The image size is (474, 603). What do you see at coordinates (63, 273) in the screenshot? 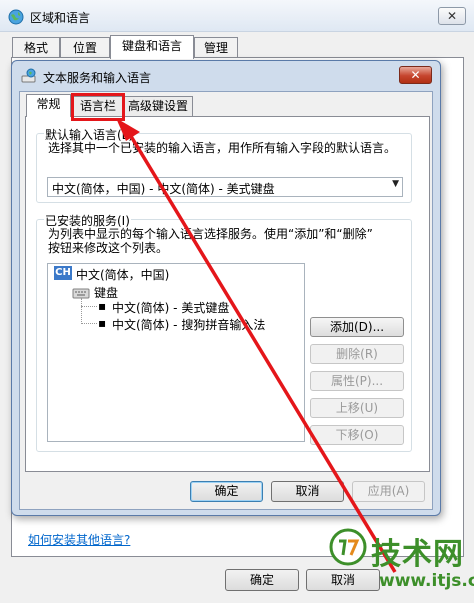
I see `ch-language-badge: CH` at bounding box center [63, 273].